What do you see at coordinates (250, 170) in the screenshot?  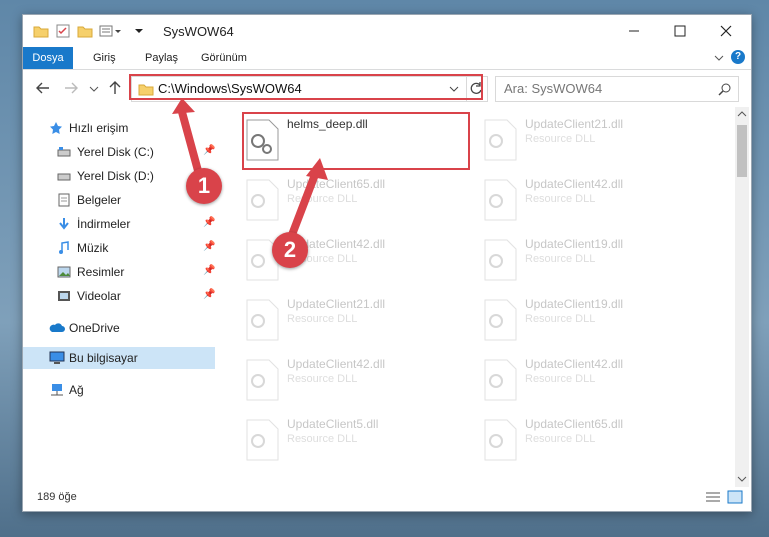 I see `annotation-arrows` at bounding box center [250, 170].